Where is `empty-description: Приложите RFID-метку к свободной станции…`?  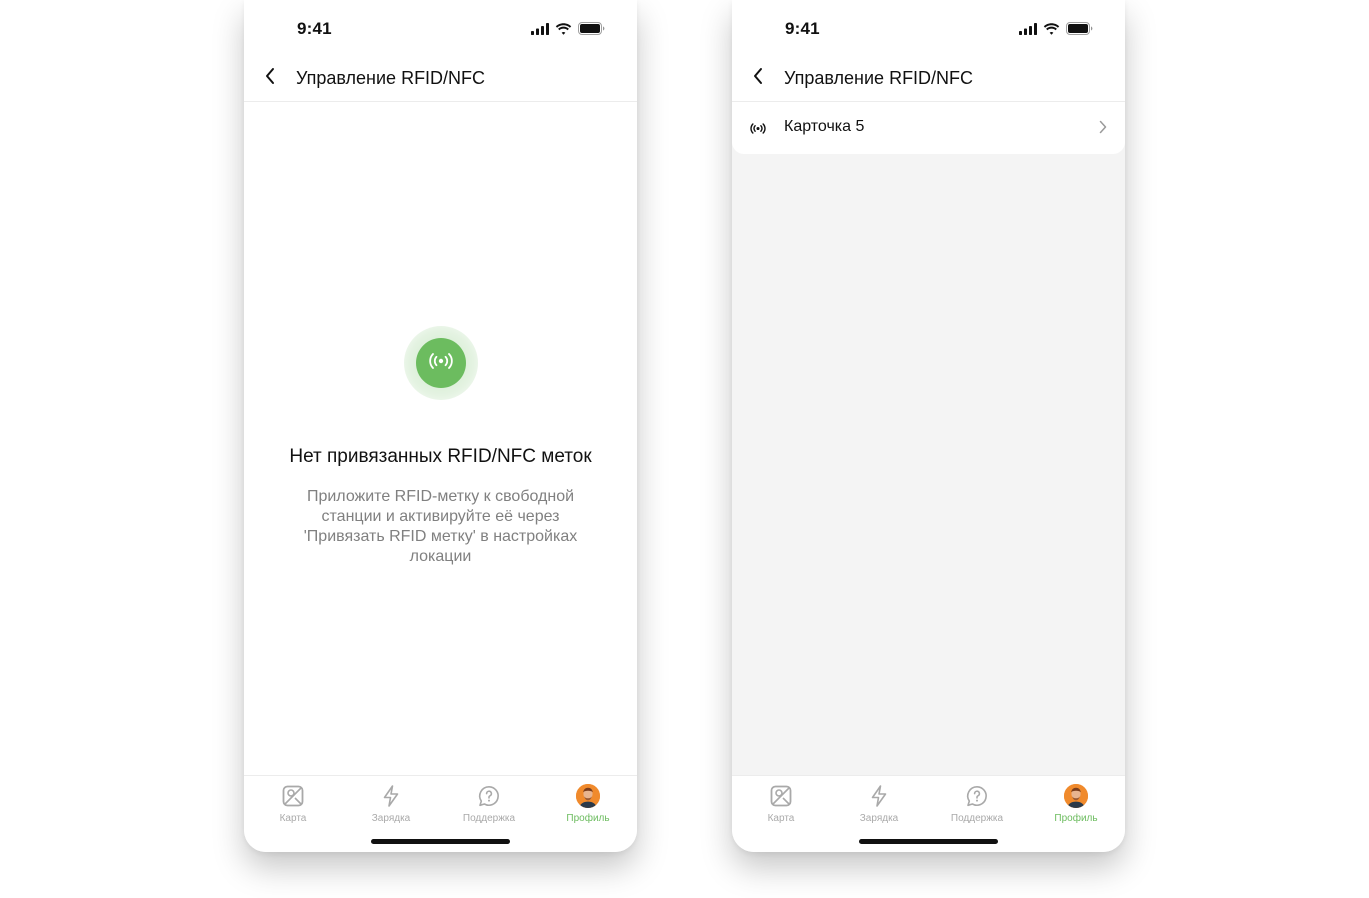 empty-description: Приложите RFID-метку к свободной станции… is located at coordinates (440, 526).